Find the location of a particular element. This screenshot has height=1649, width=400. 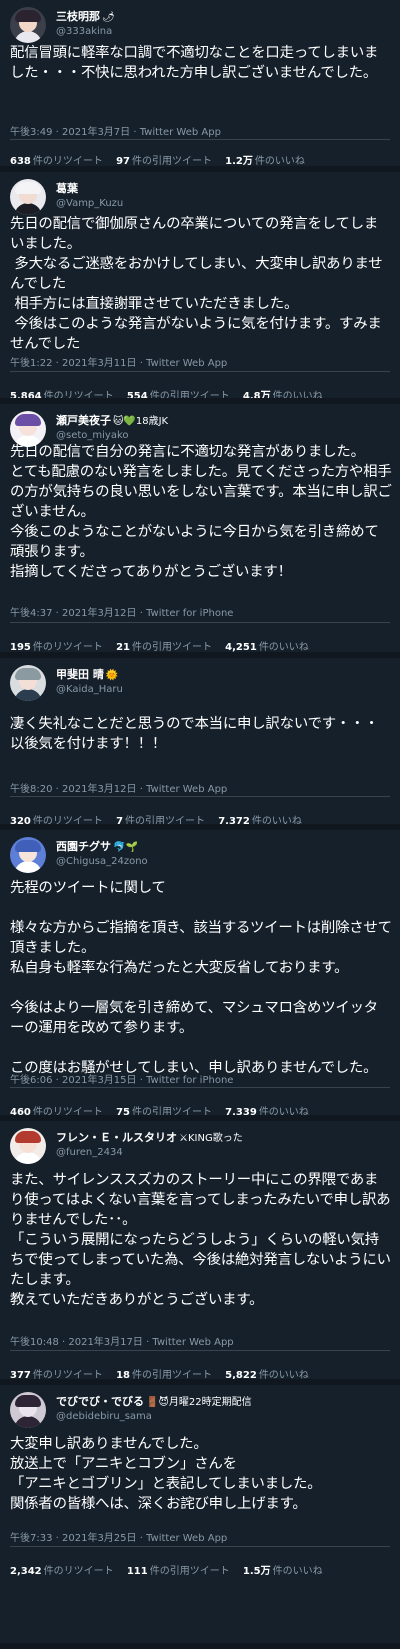

user-handle: @seto_miyako is located at coordinates (112, 436).